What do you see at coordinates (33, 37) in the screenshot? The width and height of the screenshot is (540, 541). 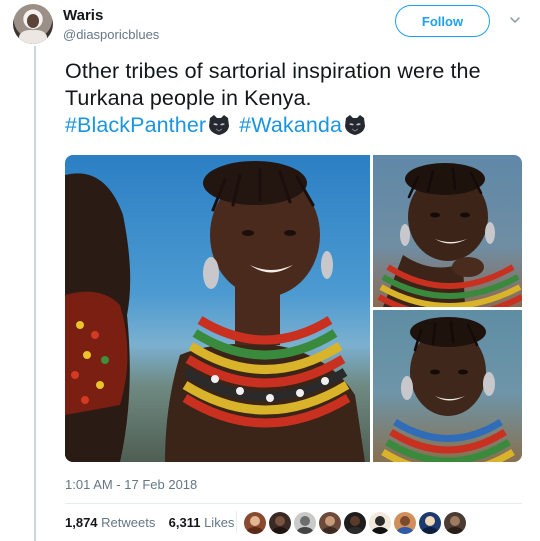 I see `avatar-shirt` at bounding box center [33, 37].